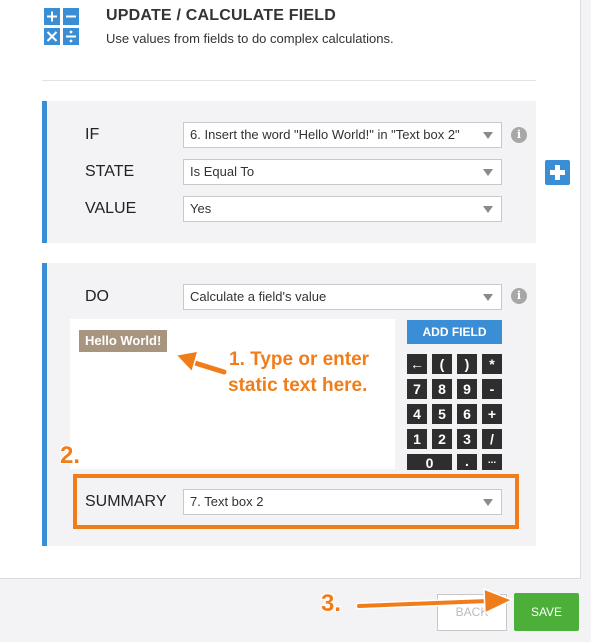 The width and height of the screenshot is (591, 642). I want to click on key-decimal: ., so click(467, 462).